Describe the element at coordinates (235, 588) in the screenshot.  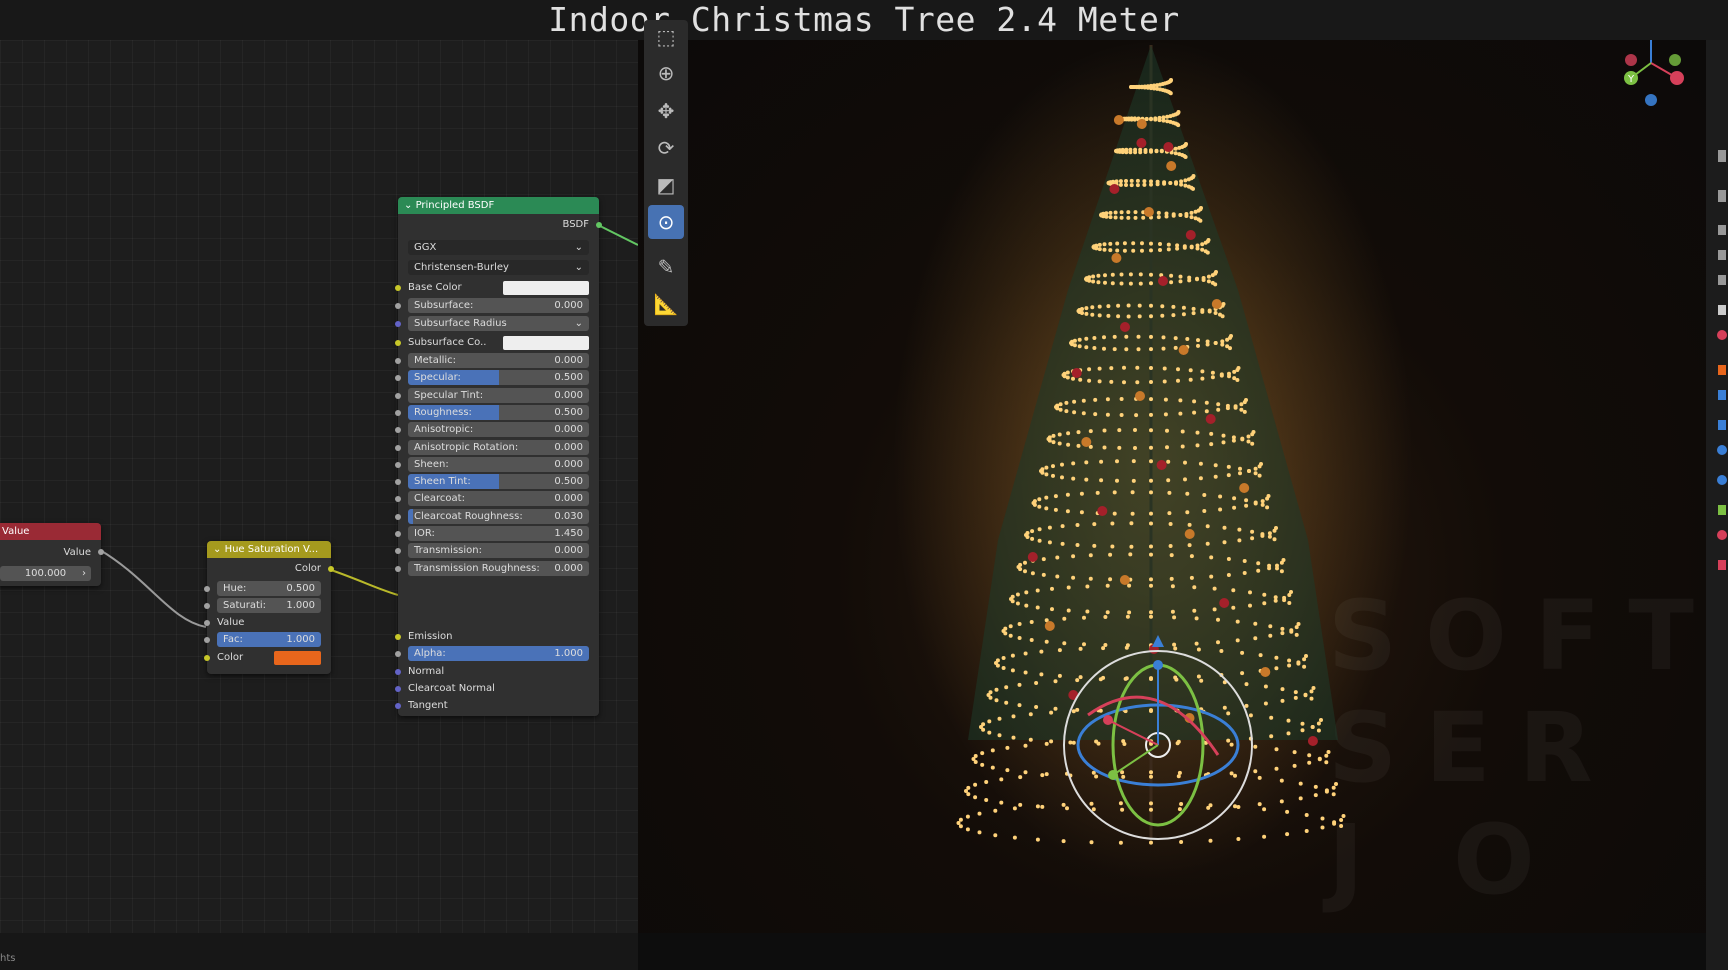
I see `hue-label: Hue:` at that location.